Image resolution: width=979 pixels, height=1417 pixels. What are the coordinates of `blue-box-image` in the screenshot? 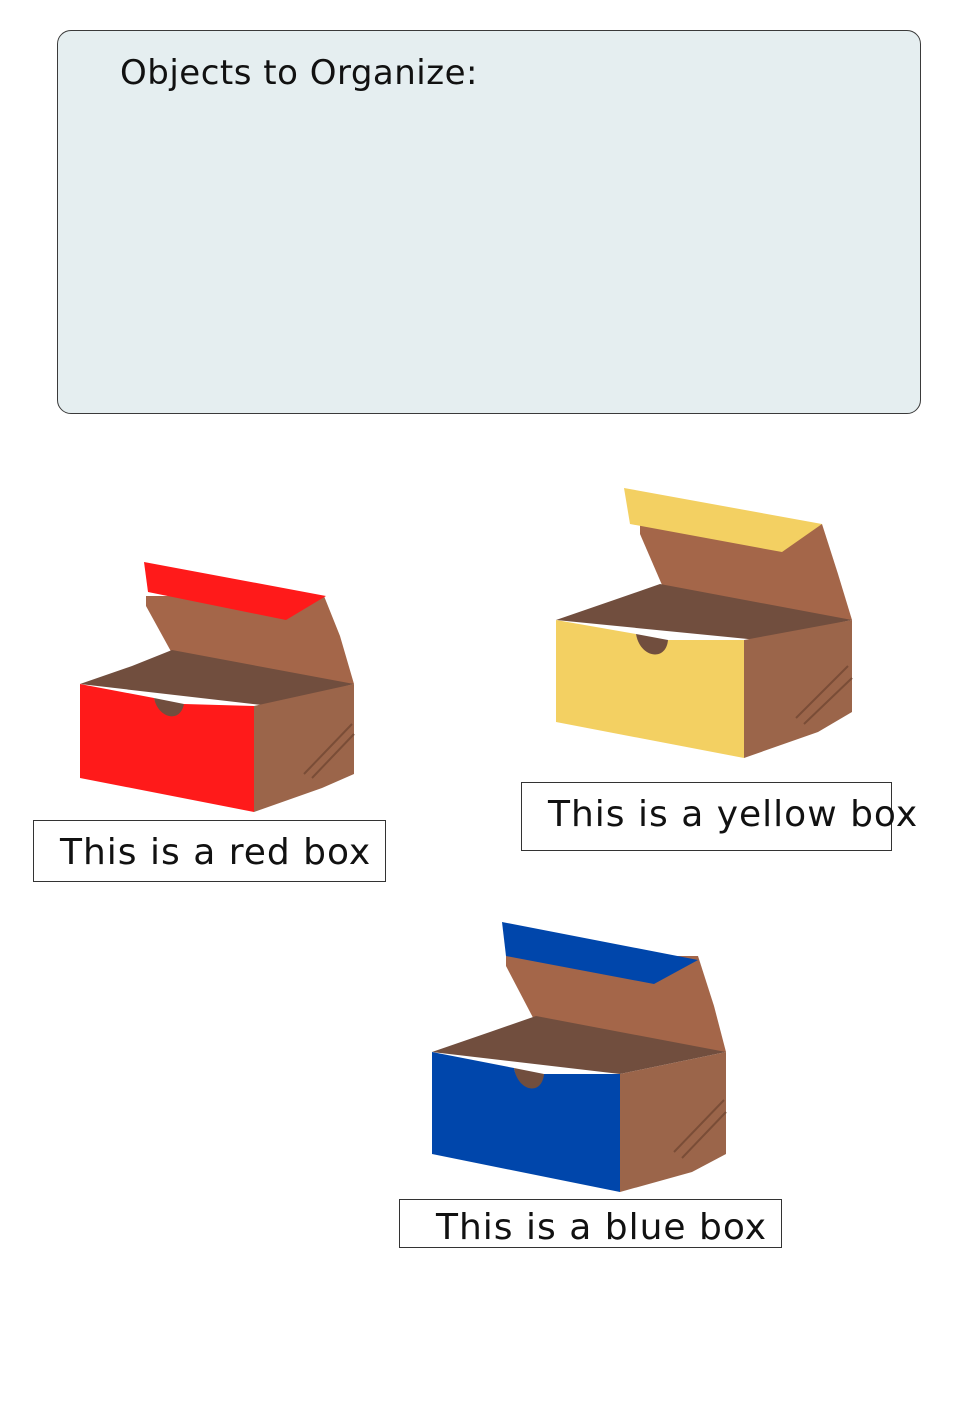 It's located at (578, 1056).